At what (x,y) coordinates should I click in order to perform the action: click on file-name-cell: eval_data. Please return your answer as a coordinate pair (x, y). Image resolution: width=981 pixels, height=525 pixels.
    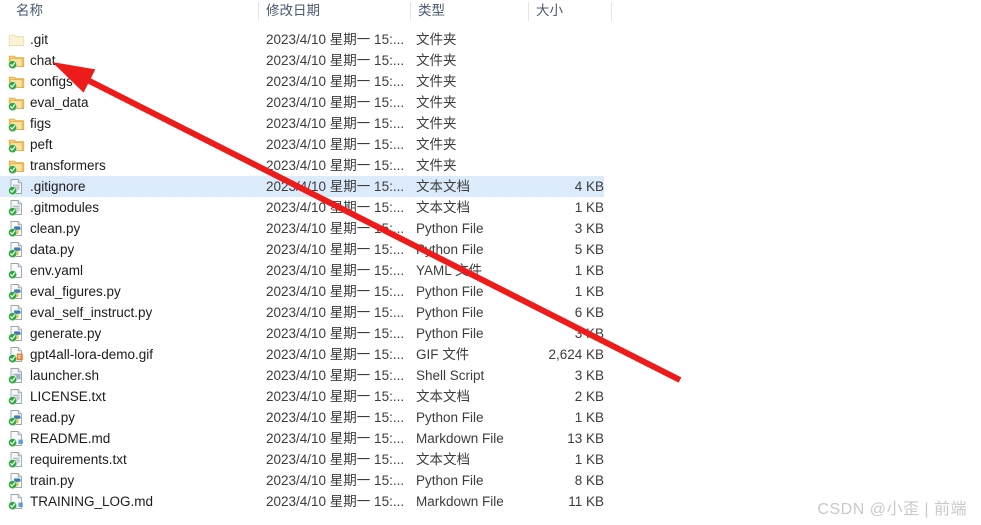
    Looking at the image, I should click on (59, 102).